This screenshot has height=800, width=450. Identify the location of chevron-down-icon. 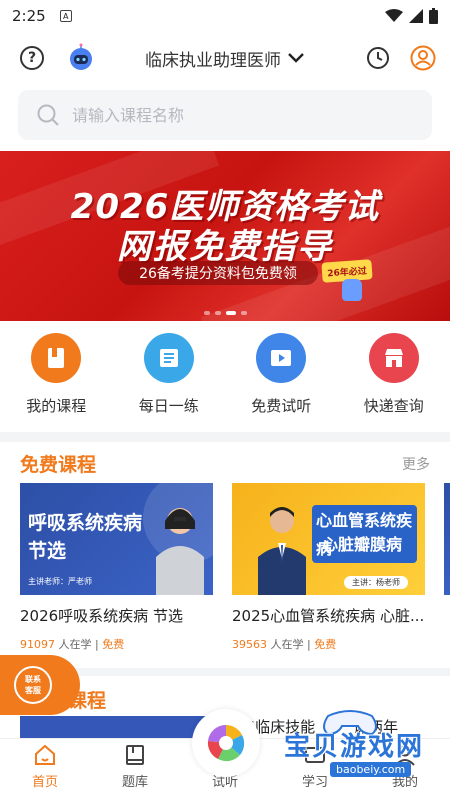
(296, 58).